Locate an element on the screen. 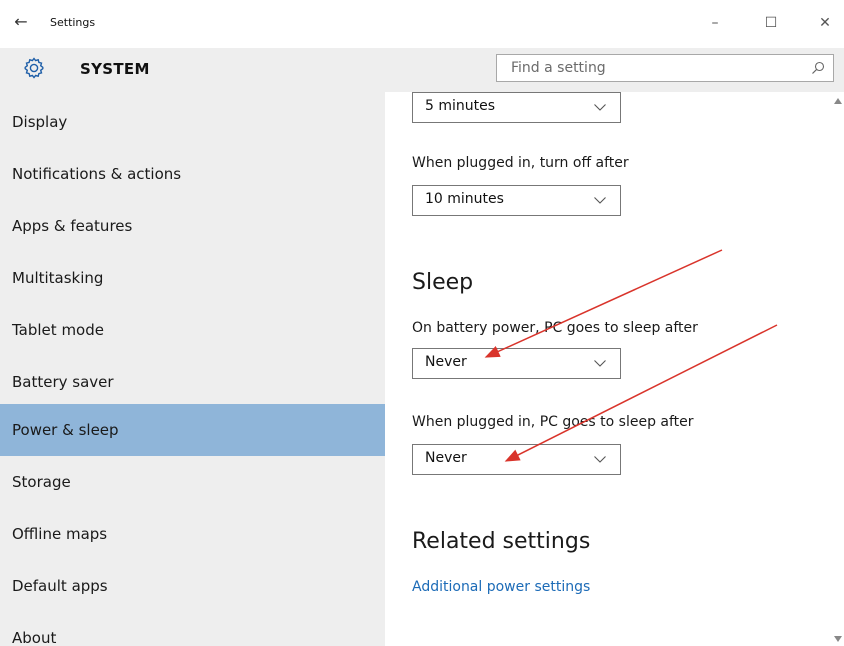 The height and width of the screenshot is (646, 844). search-input: Find a setting is located at coordinates (665, 68).